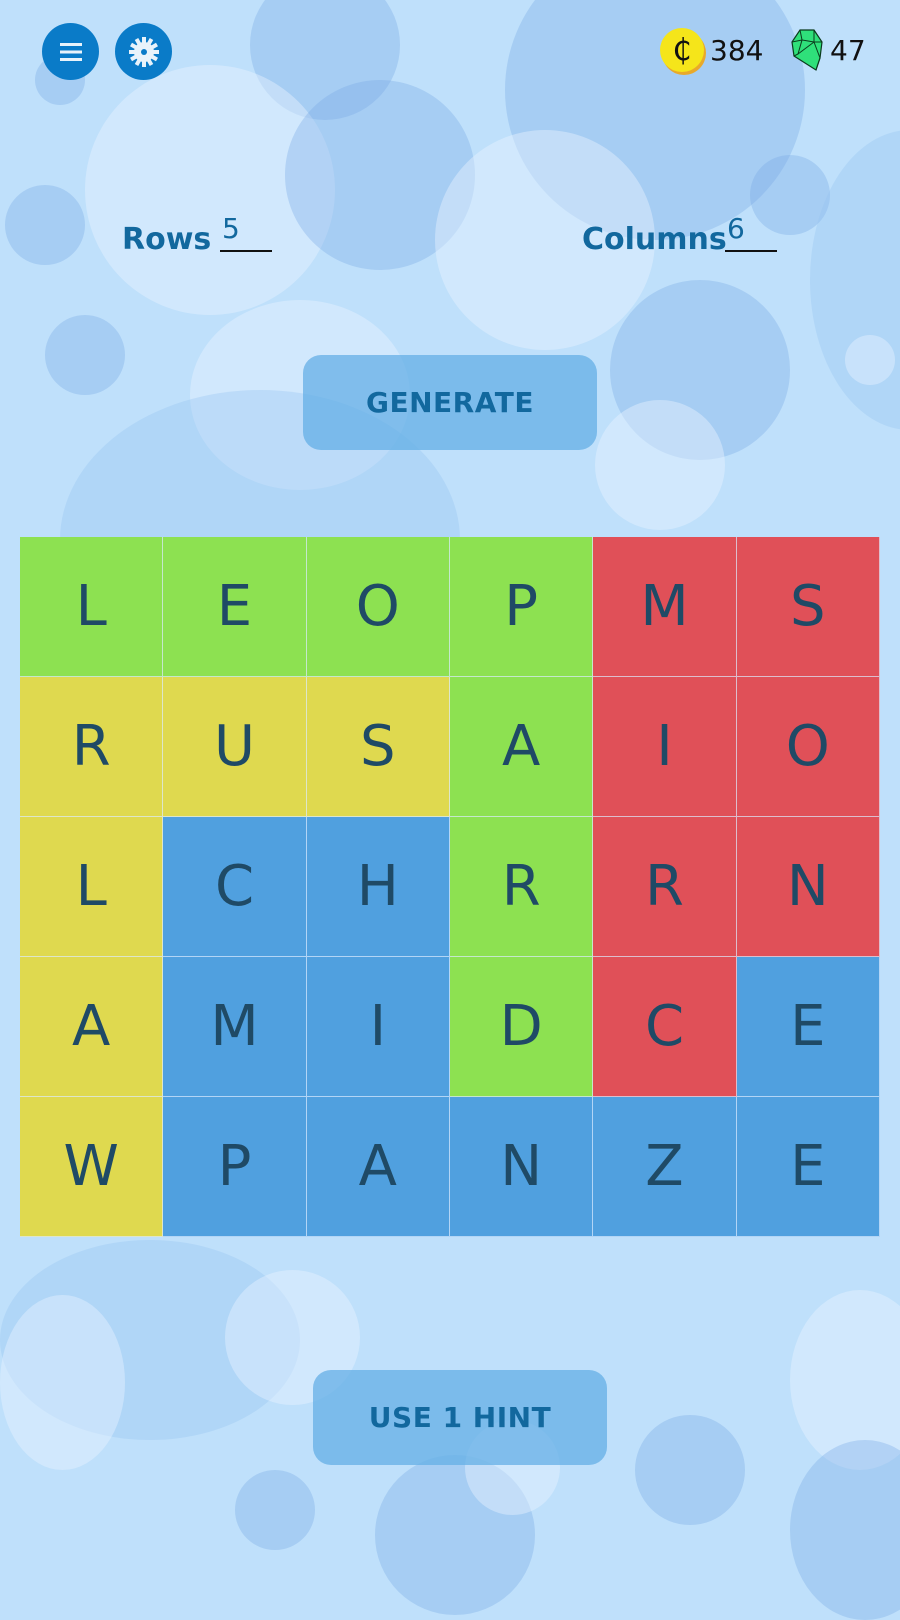  Describe the element at coordinates (682, 50) in the screenshot. I see `coin-icon: ₵` at that location.